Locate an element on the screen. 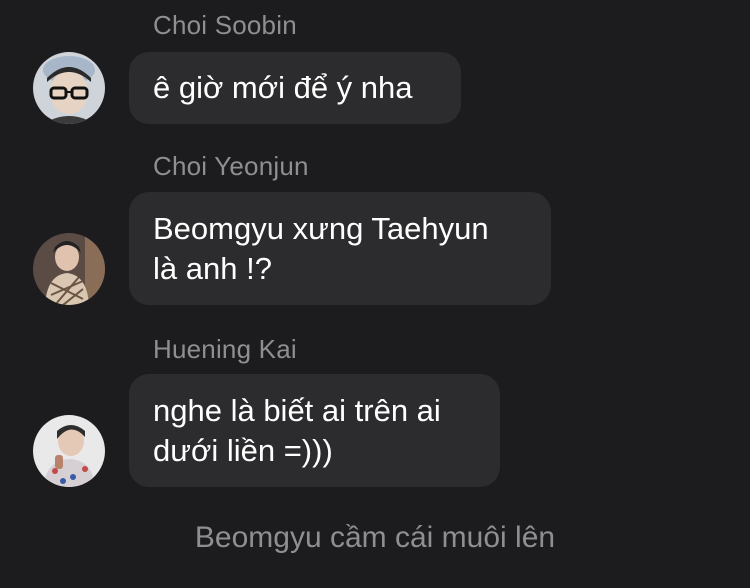 The width and height of the screenshot is (750, 588). sender-name: Choi Yeonjun is located at coordinates (231, 166).